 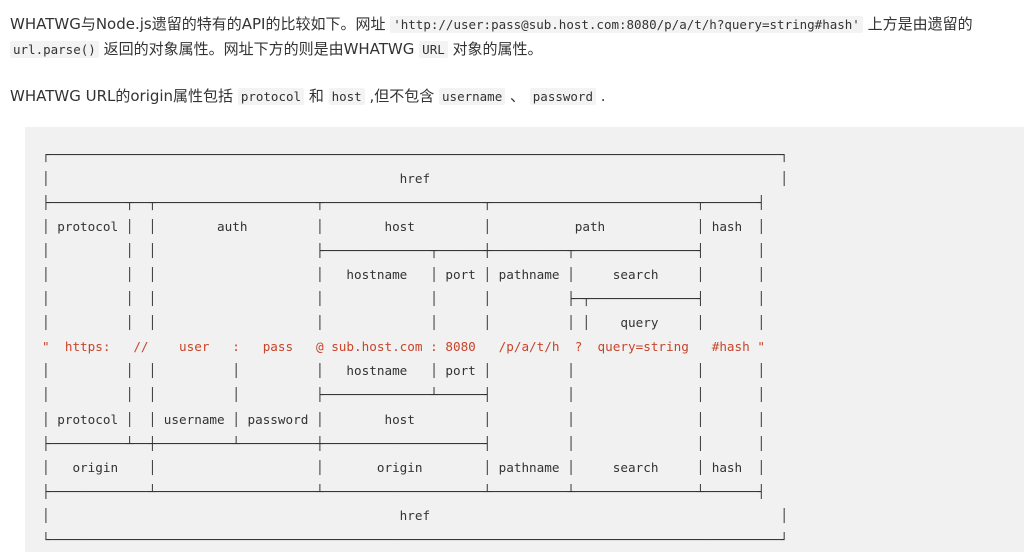 What do you see at coordinates (433, 49) in the screenshot?
I see `url-class-code: URL` at bounding box center [433, 49].